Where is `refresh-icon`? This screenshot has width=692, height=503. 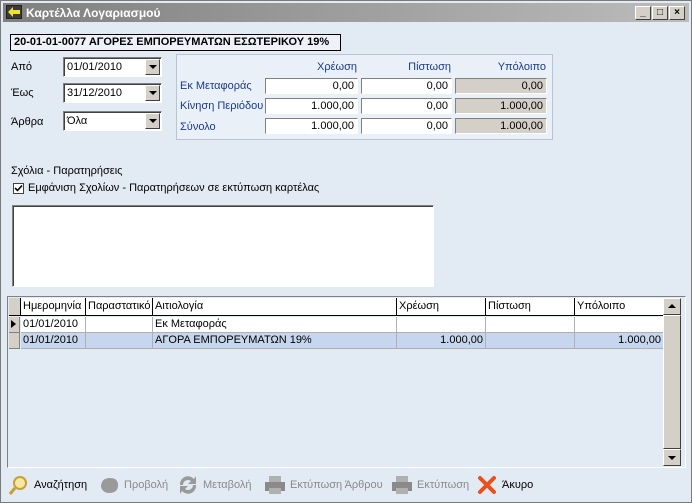 refresh-icon is located at coordinates (188, 485).